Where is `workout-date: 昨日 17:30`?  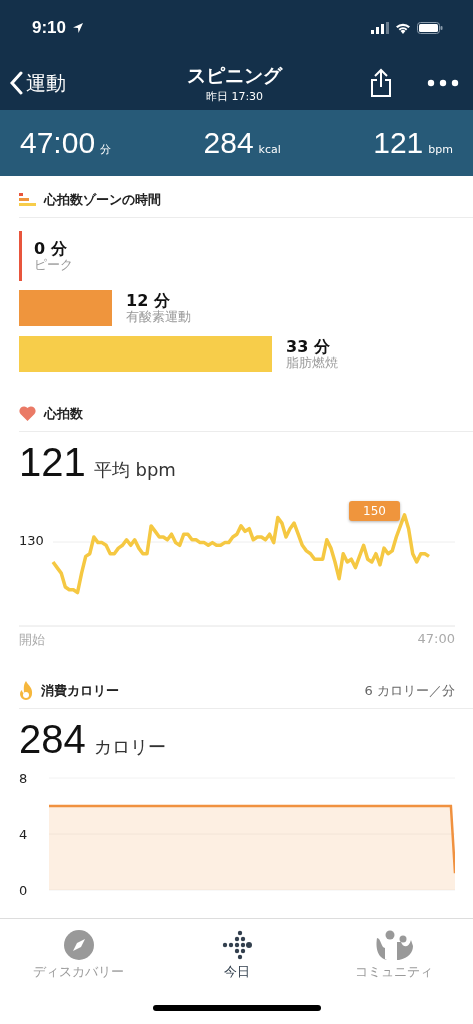
workout-date: 昨日 17:30 is located at coordinates (234, 96).